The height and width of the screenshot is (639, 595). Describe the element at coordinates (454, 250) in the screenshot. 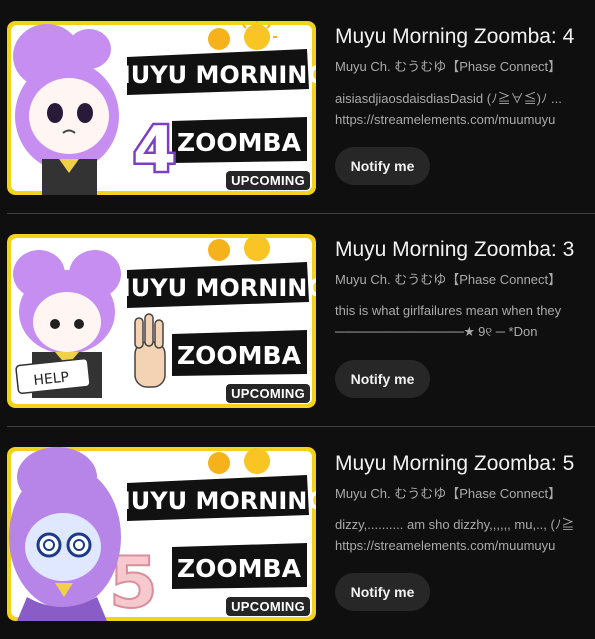

I see `video-title: Muyu Morning Zoomba: 3` at that location.